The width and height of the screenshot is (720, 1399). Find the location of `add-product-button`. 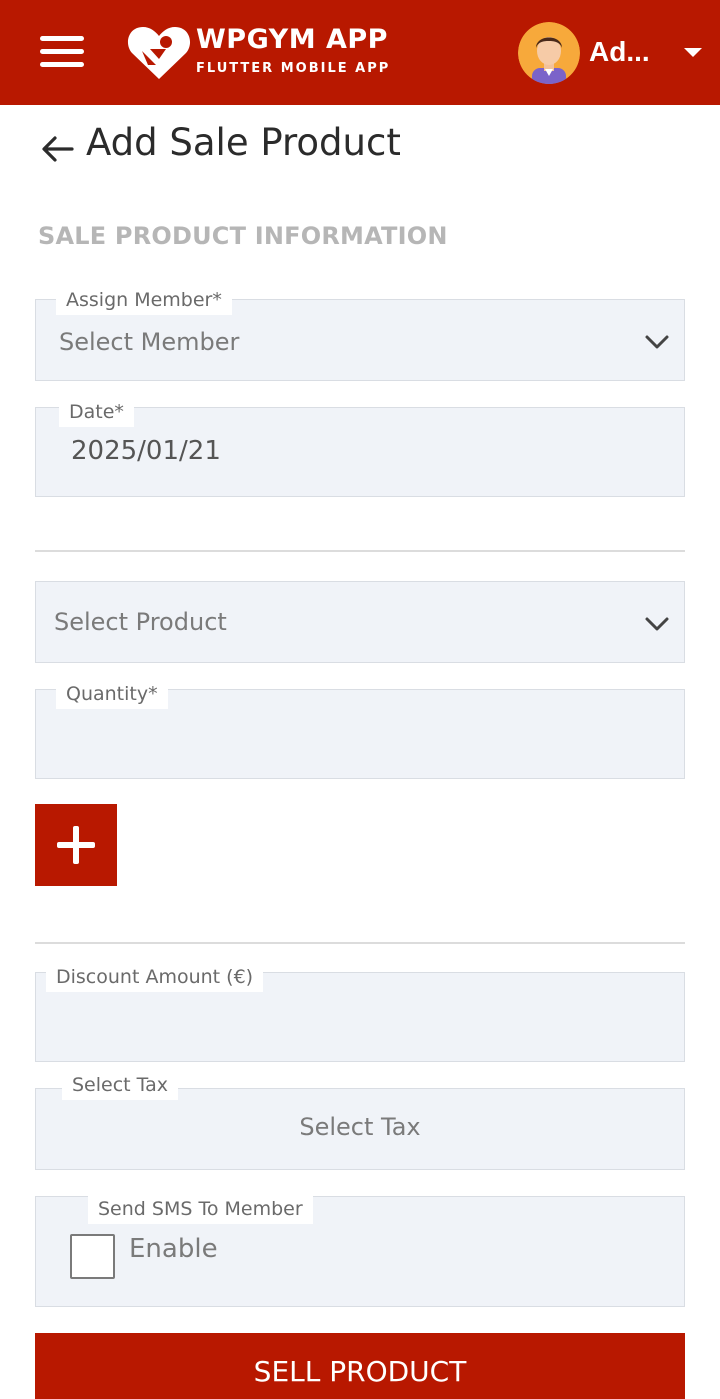

add-product-button is located at coordinates (76, 845).